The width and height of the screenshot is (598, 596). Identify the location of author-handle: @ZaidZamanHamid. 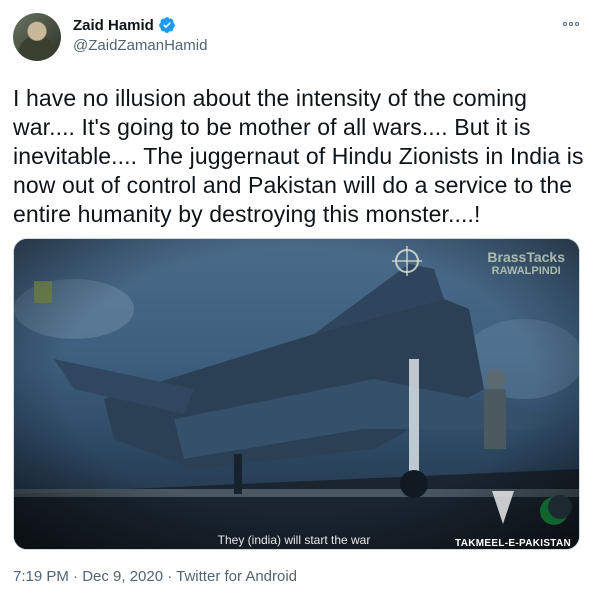
(140, 45).